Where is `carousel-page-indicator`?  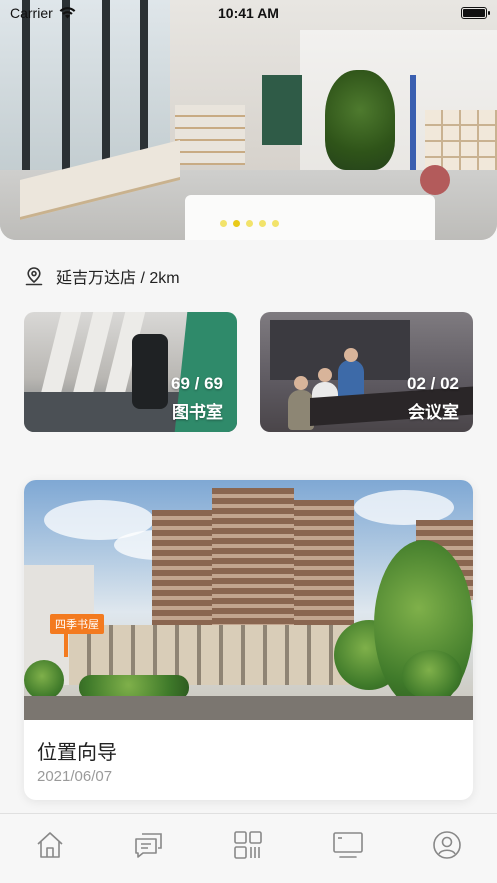 carousel-page-indicator is located at coordinates (249, 223).